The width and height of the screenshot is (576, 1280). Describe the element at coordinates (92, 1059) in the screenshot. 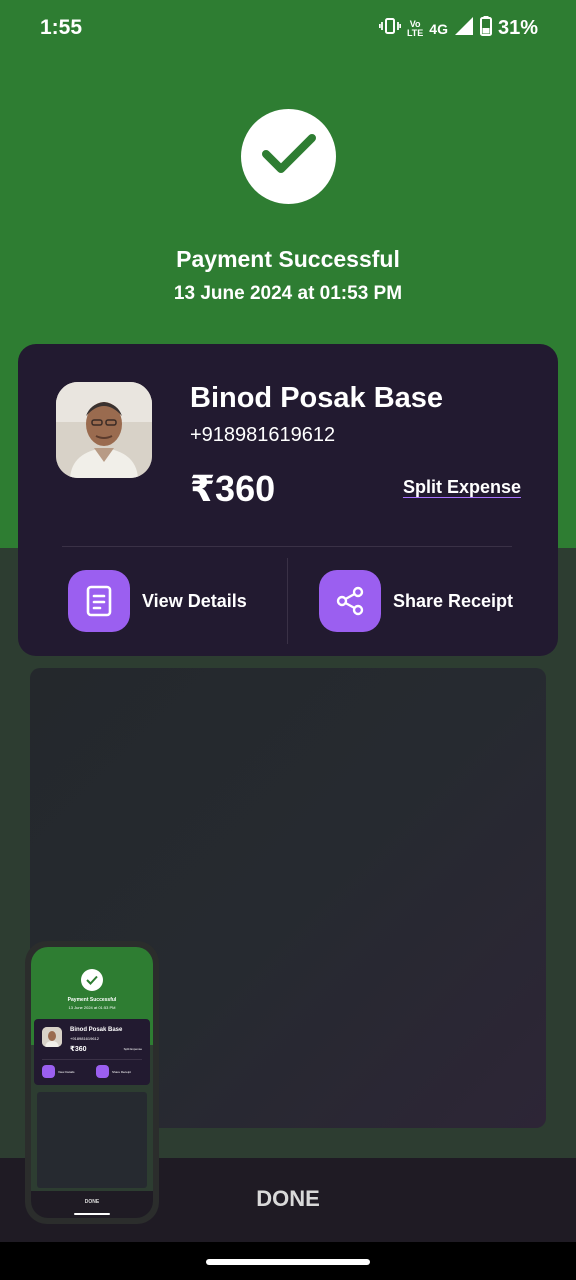

I see `thumbnail-divider` at that location.